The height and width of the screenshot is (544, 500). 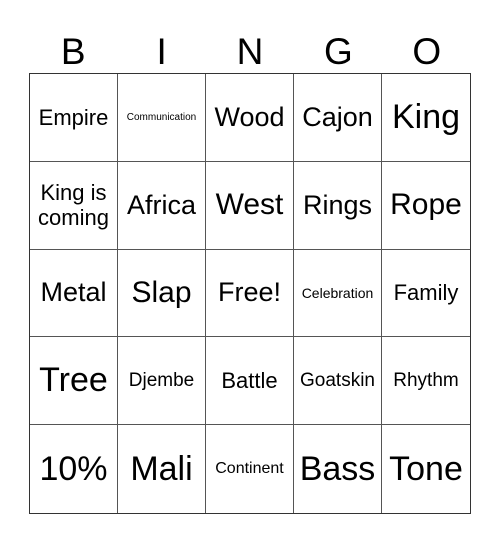 I want to click on bingo-cell-label: Goatskin, so click(x=337, y=380).